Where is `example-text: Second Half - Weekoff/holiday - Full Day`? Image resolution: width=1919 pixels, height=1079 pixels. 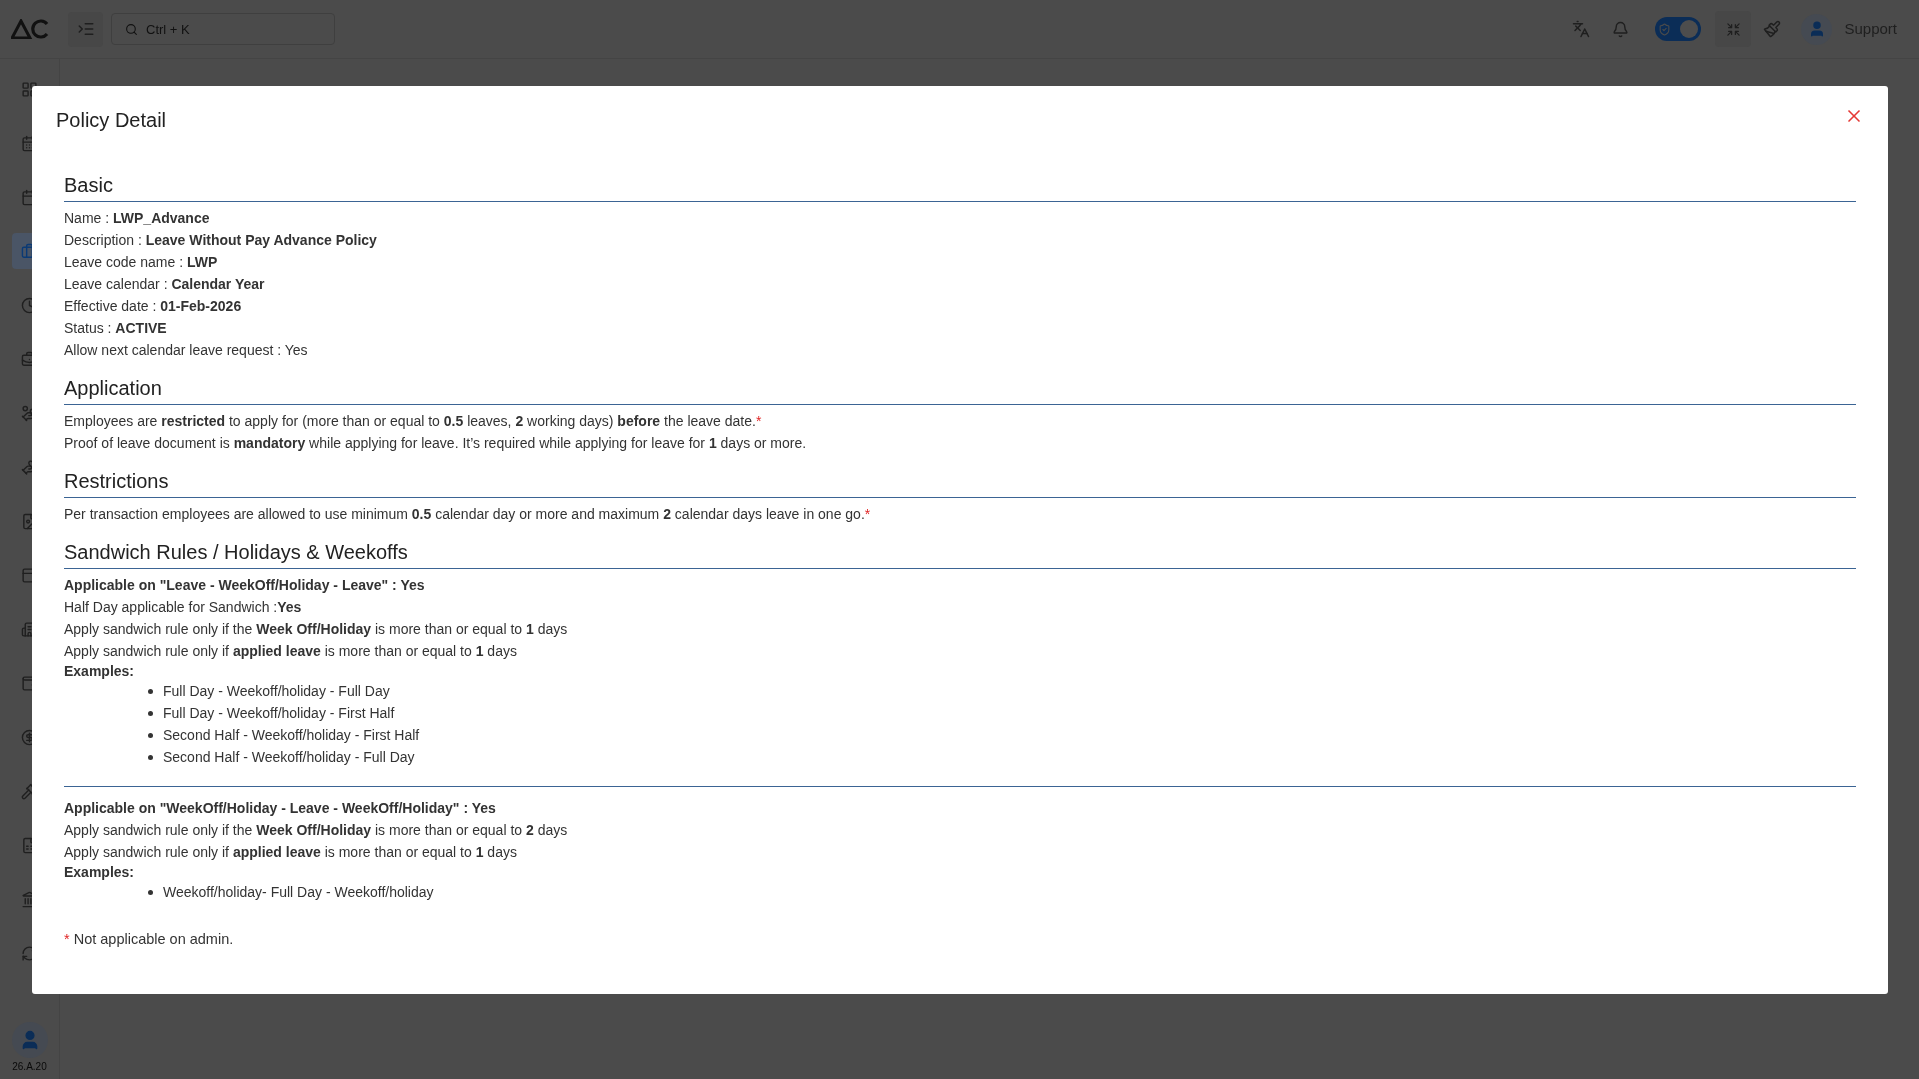 example-text: Second Half - Weekoff/holiday - Full Day is located at coordinates (289, 757).